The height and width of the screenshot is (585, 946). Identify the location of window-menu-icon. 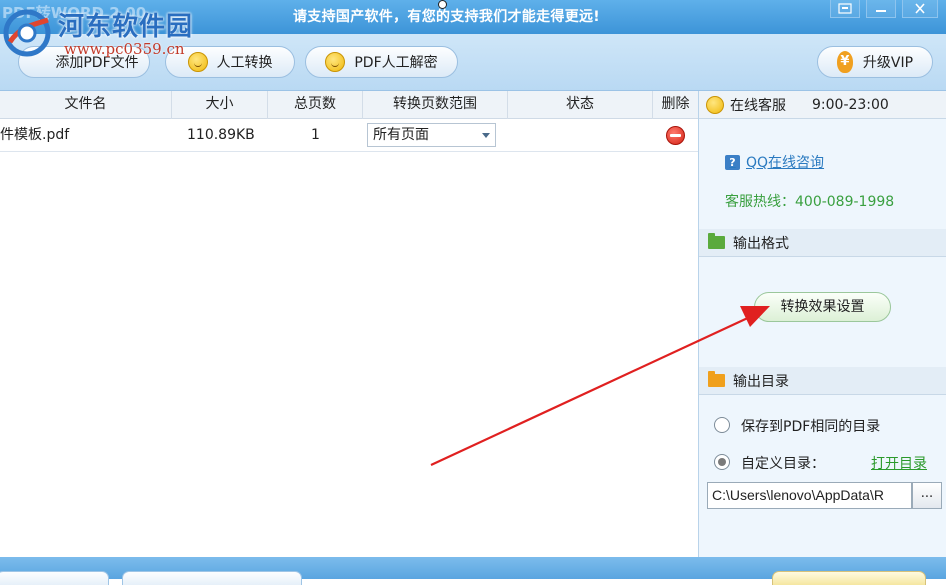
(845, 8).